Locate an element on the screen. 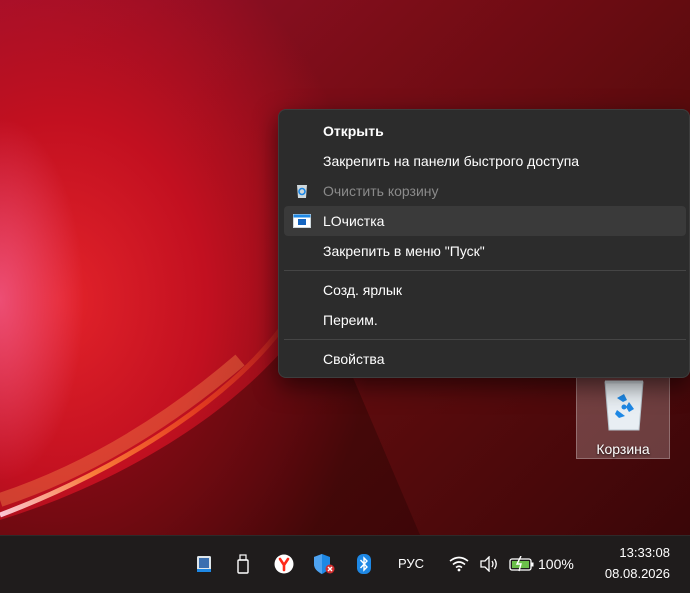 The image size is (690, 593). menu-item-pin-start: Закрепить в меню "Пуск" is located at coordinates (485, 251).